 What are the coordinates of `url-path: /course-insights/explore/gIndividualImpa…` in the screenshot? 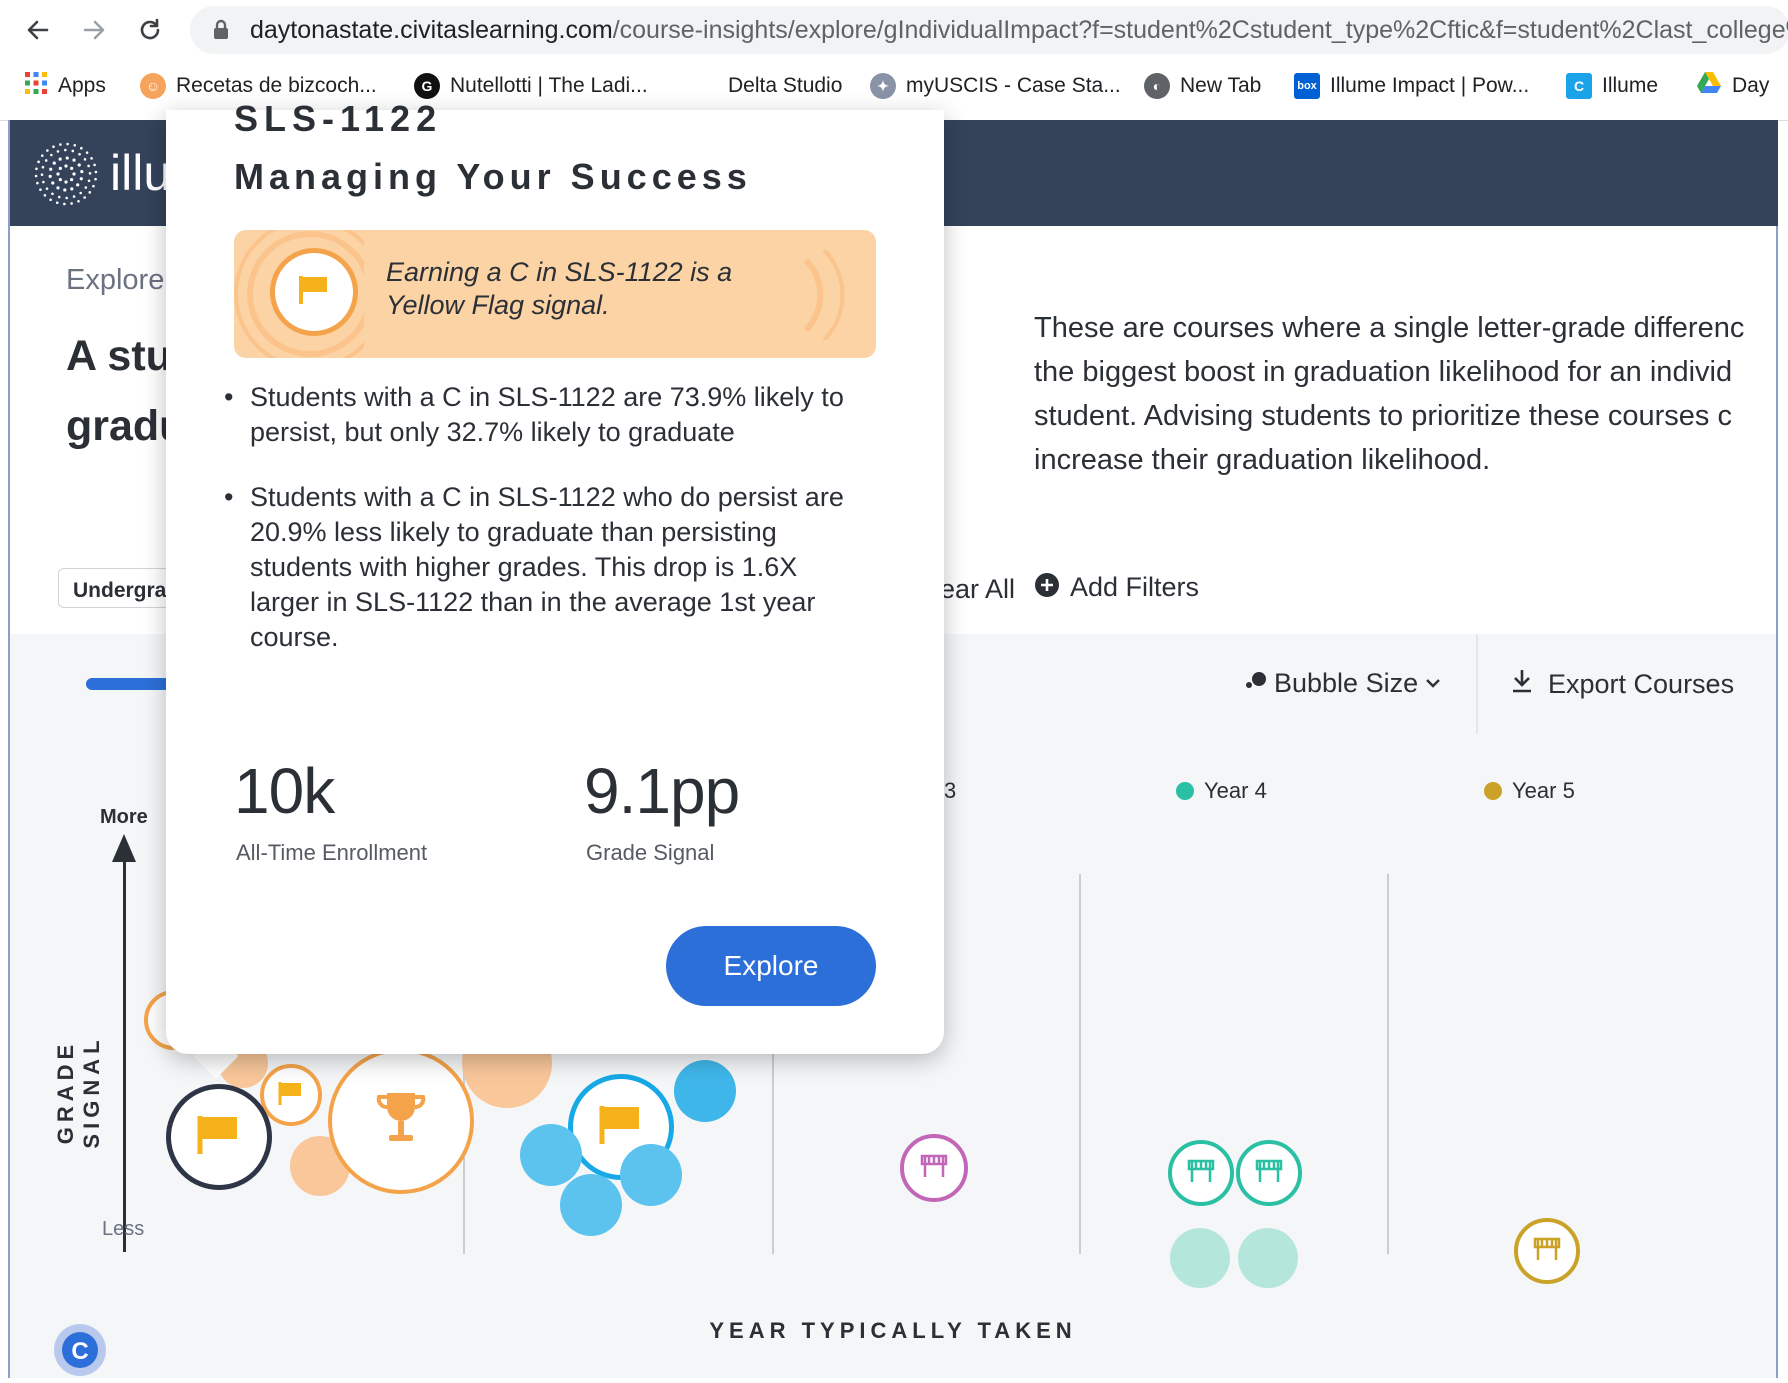 It's located at (1200, 30).